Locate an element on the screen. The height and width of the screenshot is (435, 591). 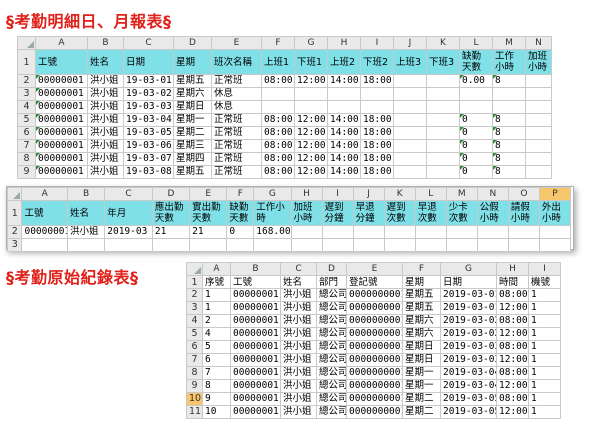
cell: 2019-03-02 is located at coordinates (468, 334).